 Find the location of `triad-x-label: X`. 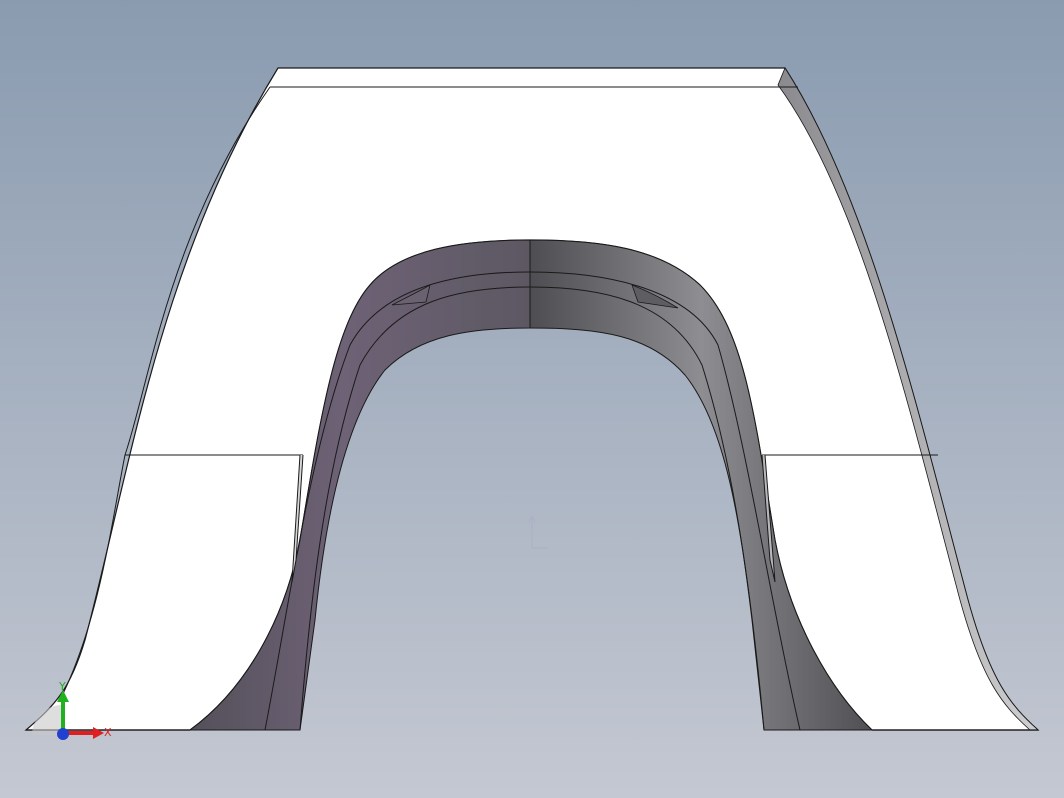

triad-x-label: X is located at coordinates (108, 732).